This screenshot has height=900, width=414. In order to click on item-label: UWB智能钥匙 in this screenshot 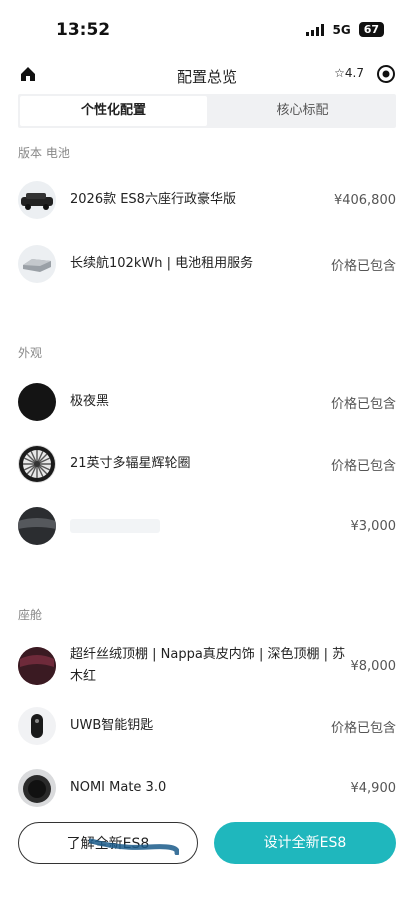, I will do `click(112, 725)`.